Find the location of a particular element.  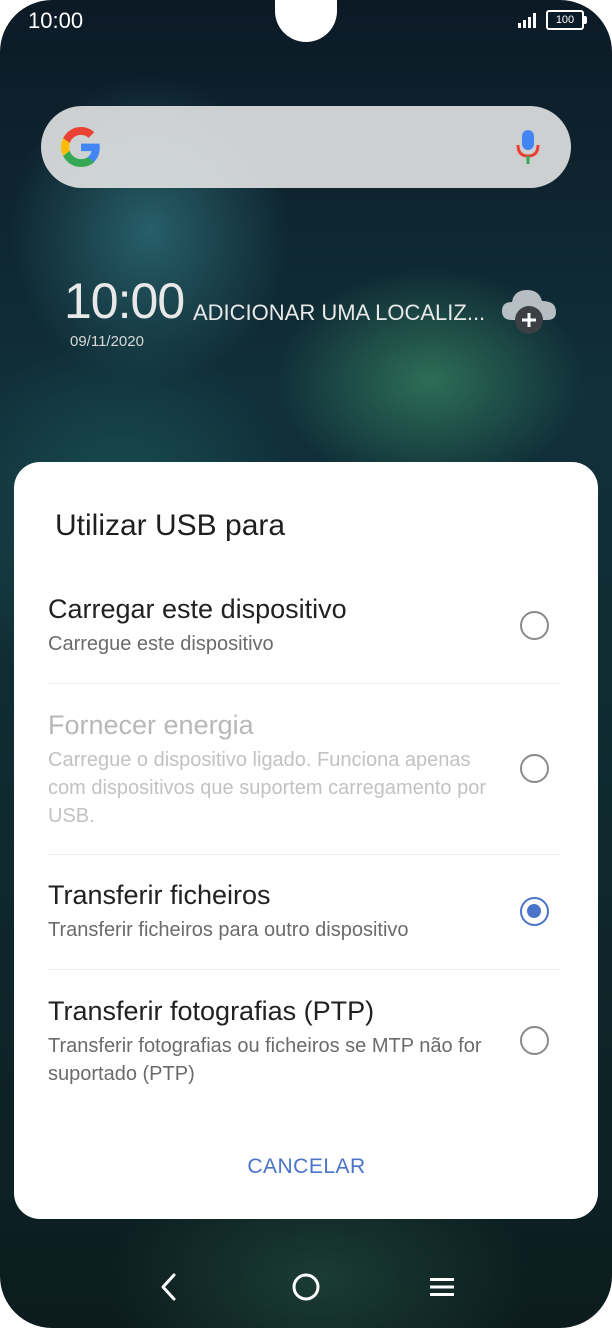

mic-icon is located at coordinates (528, 147).